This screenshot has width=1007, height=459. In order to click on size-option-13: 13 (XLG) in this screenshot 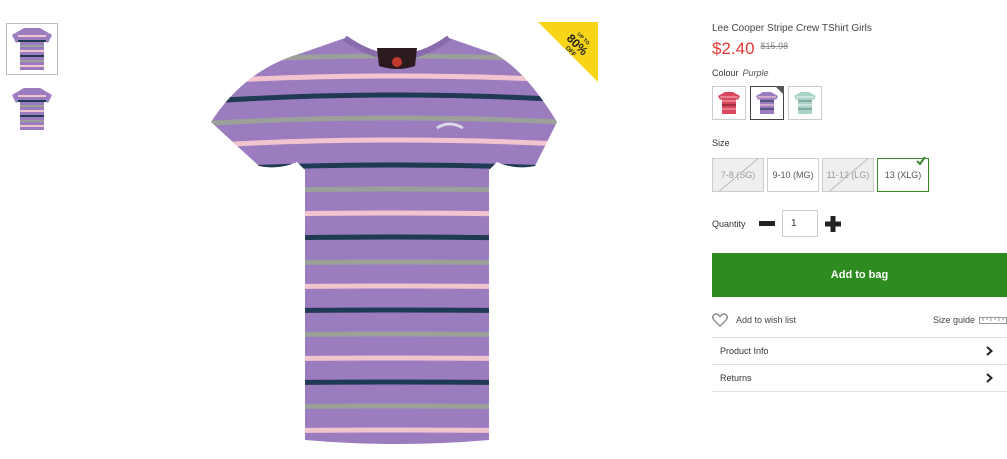, I will do `click(903, 174)`.